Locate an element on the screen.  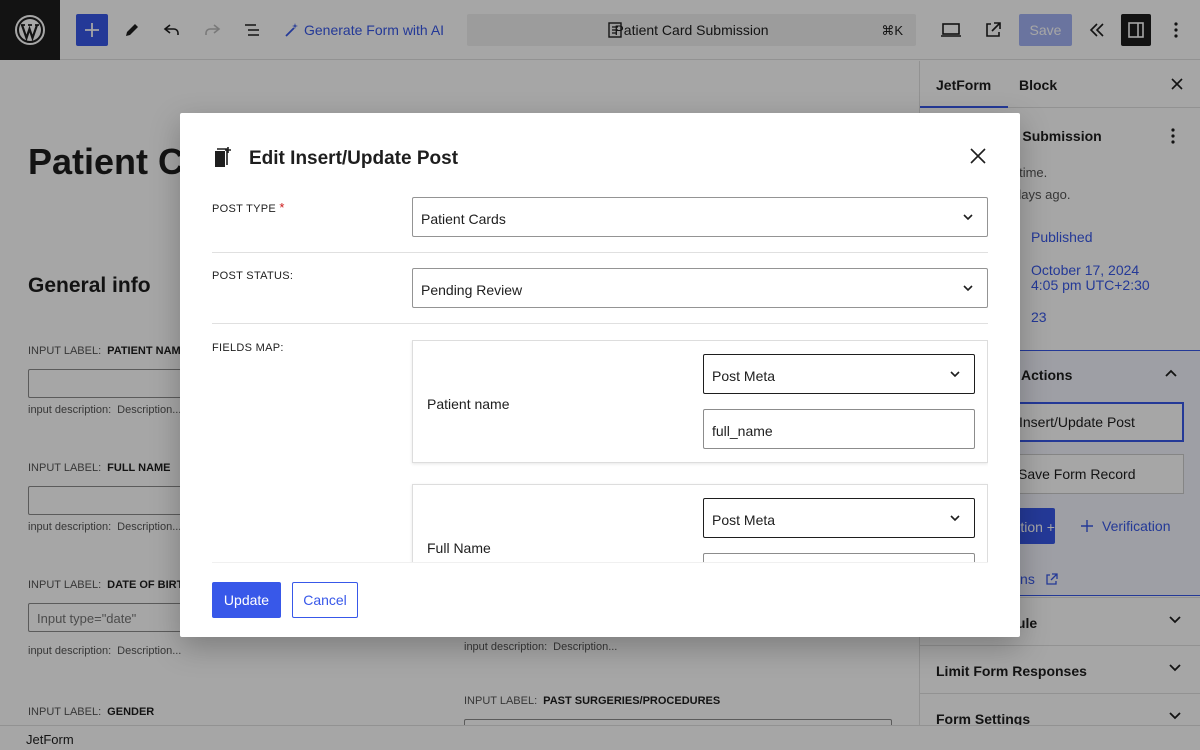
modal-footer-divider is located at coordinates (600, 562).